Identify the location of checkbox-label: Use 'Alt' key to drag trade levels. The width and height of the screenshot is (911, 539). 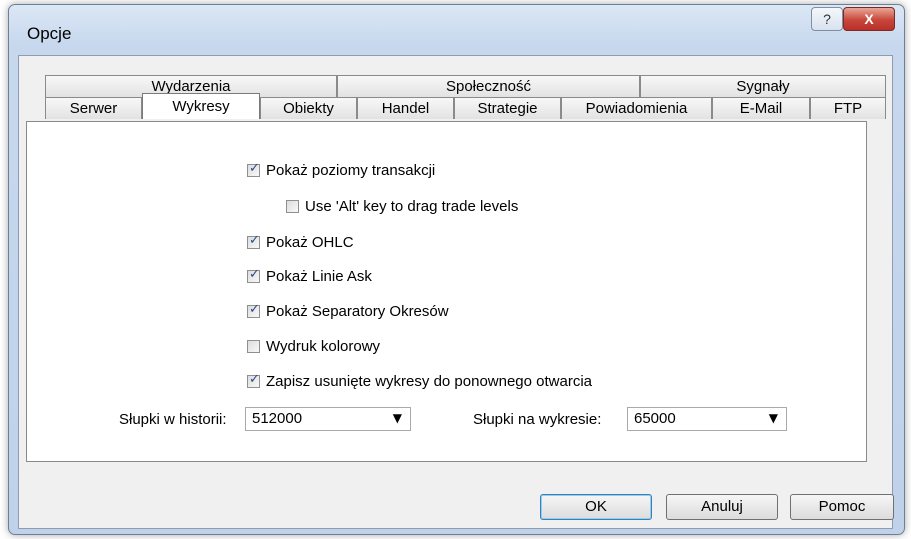
(412, 206).